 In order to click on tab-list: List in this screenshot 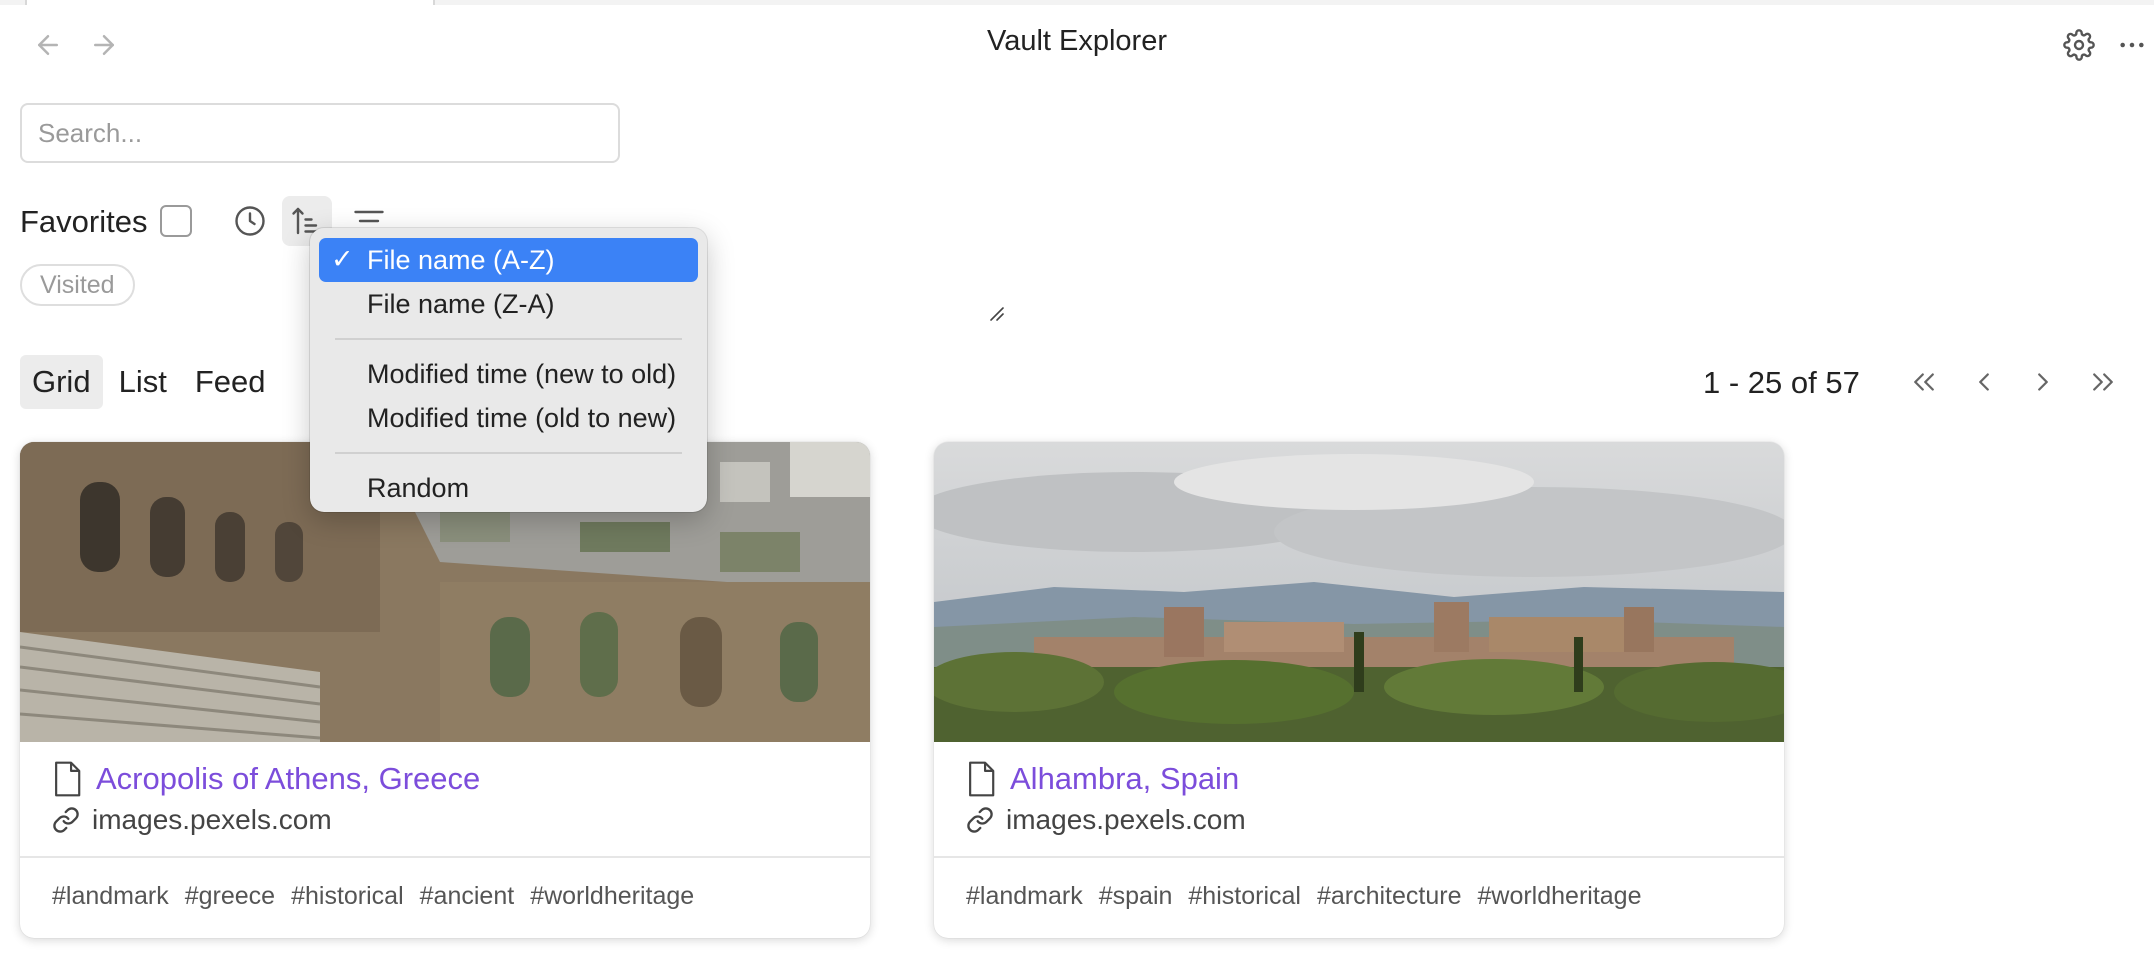, I will do `click(143, 382)`.